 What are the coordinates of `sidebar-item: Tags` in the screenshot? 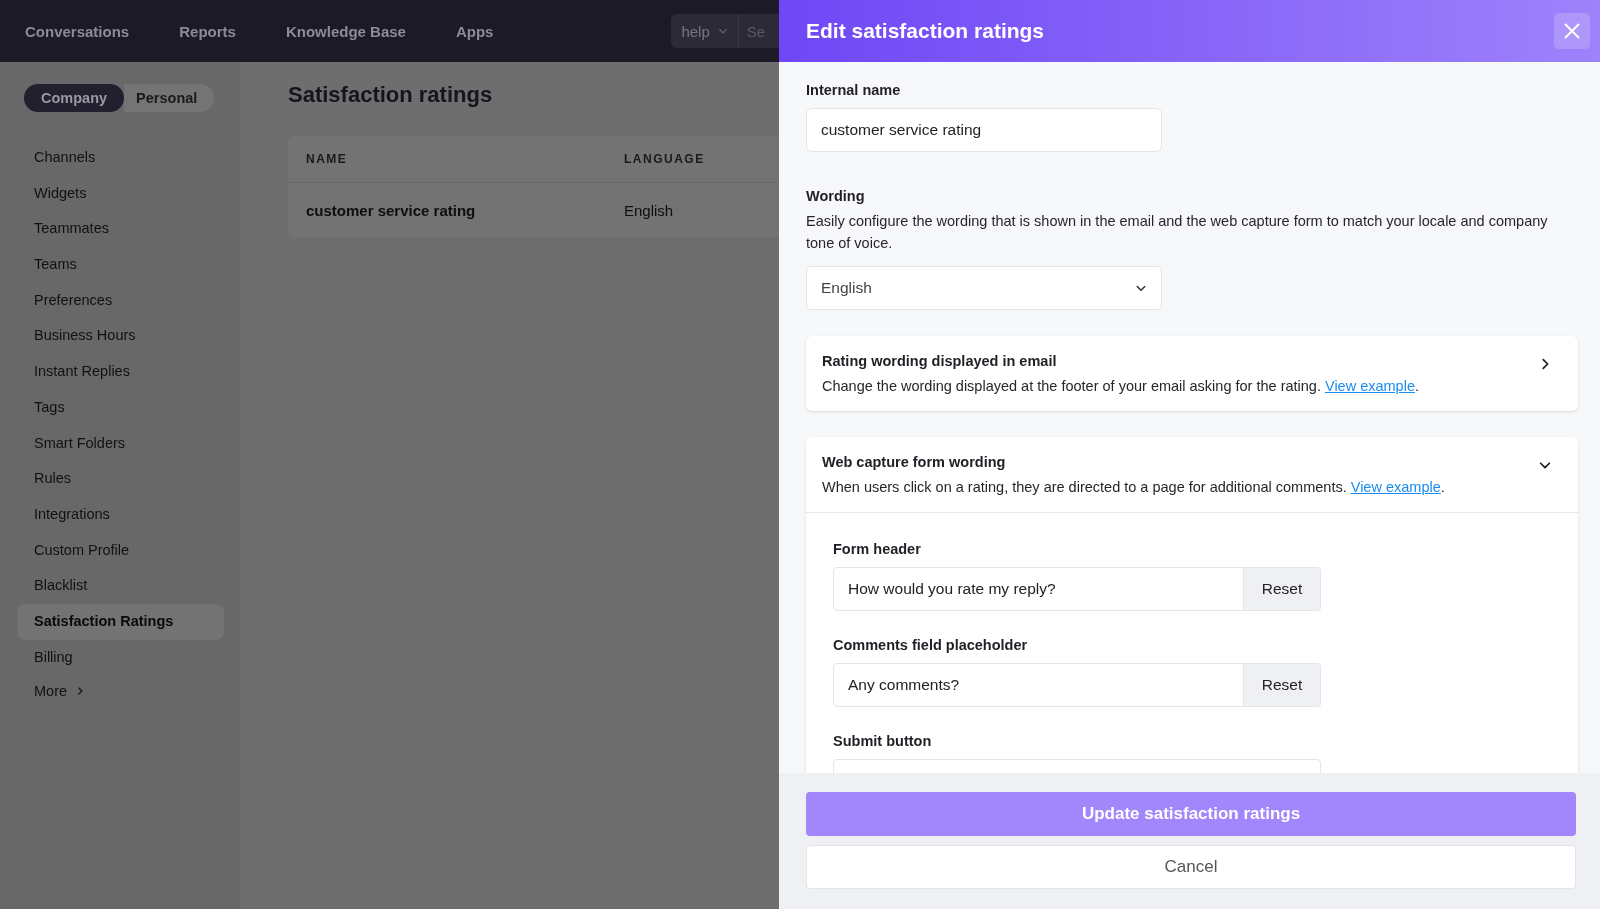 It's located at (120, 407).